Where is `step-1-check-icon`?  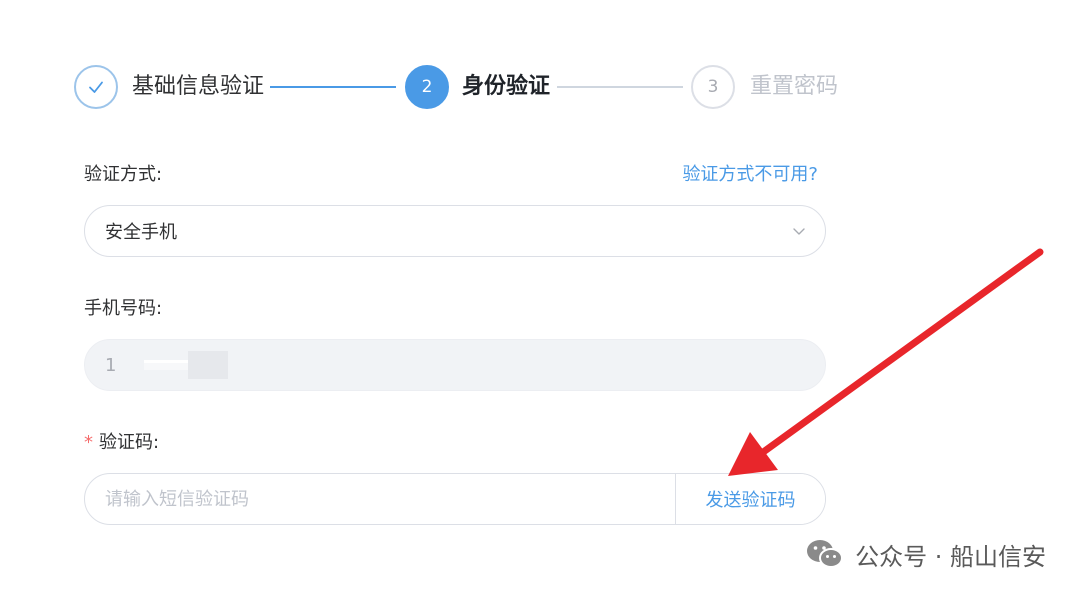 step-1-check-icon is located at coordinates (96, 87).